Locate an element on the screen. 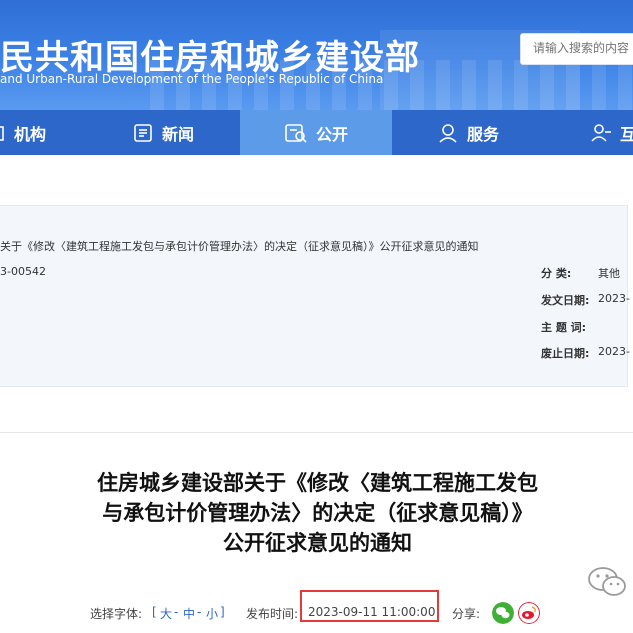 The width and height of the screenshot is (633, 633). font-bracket-open: [ is located at coordinates (154, 612).